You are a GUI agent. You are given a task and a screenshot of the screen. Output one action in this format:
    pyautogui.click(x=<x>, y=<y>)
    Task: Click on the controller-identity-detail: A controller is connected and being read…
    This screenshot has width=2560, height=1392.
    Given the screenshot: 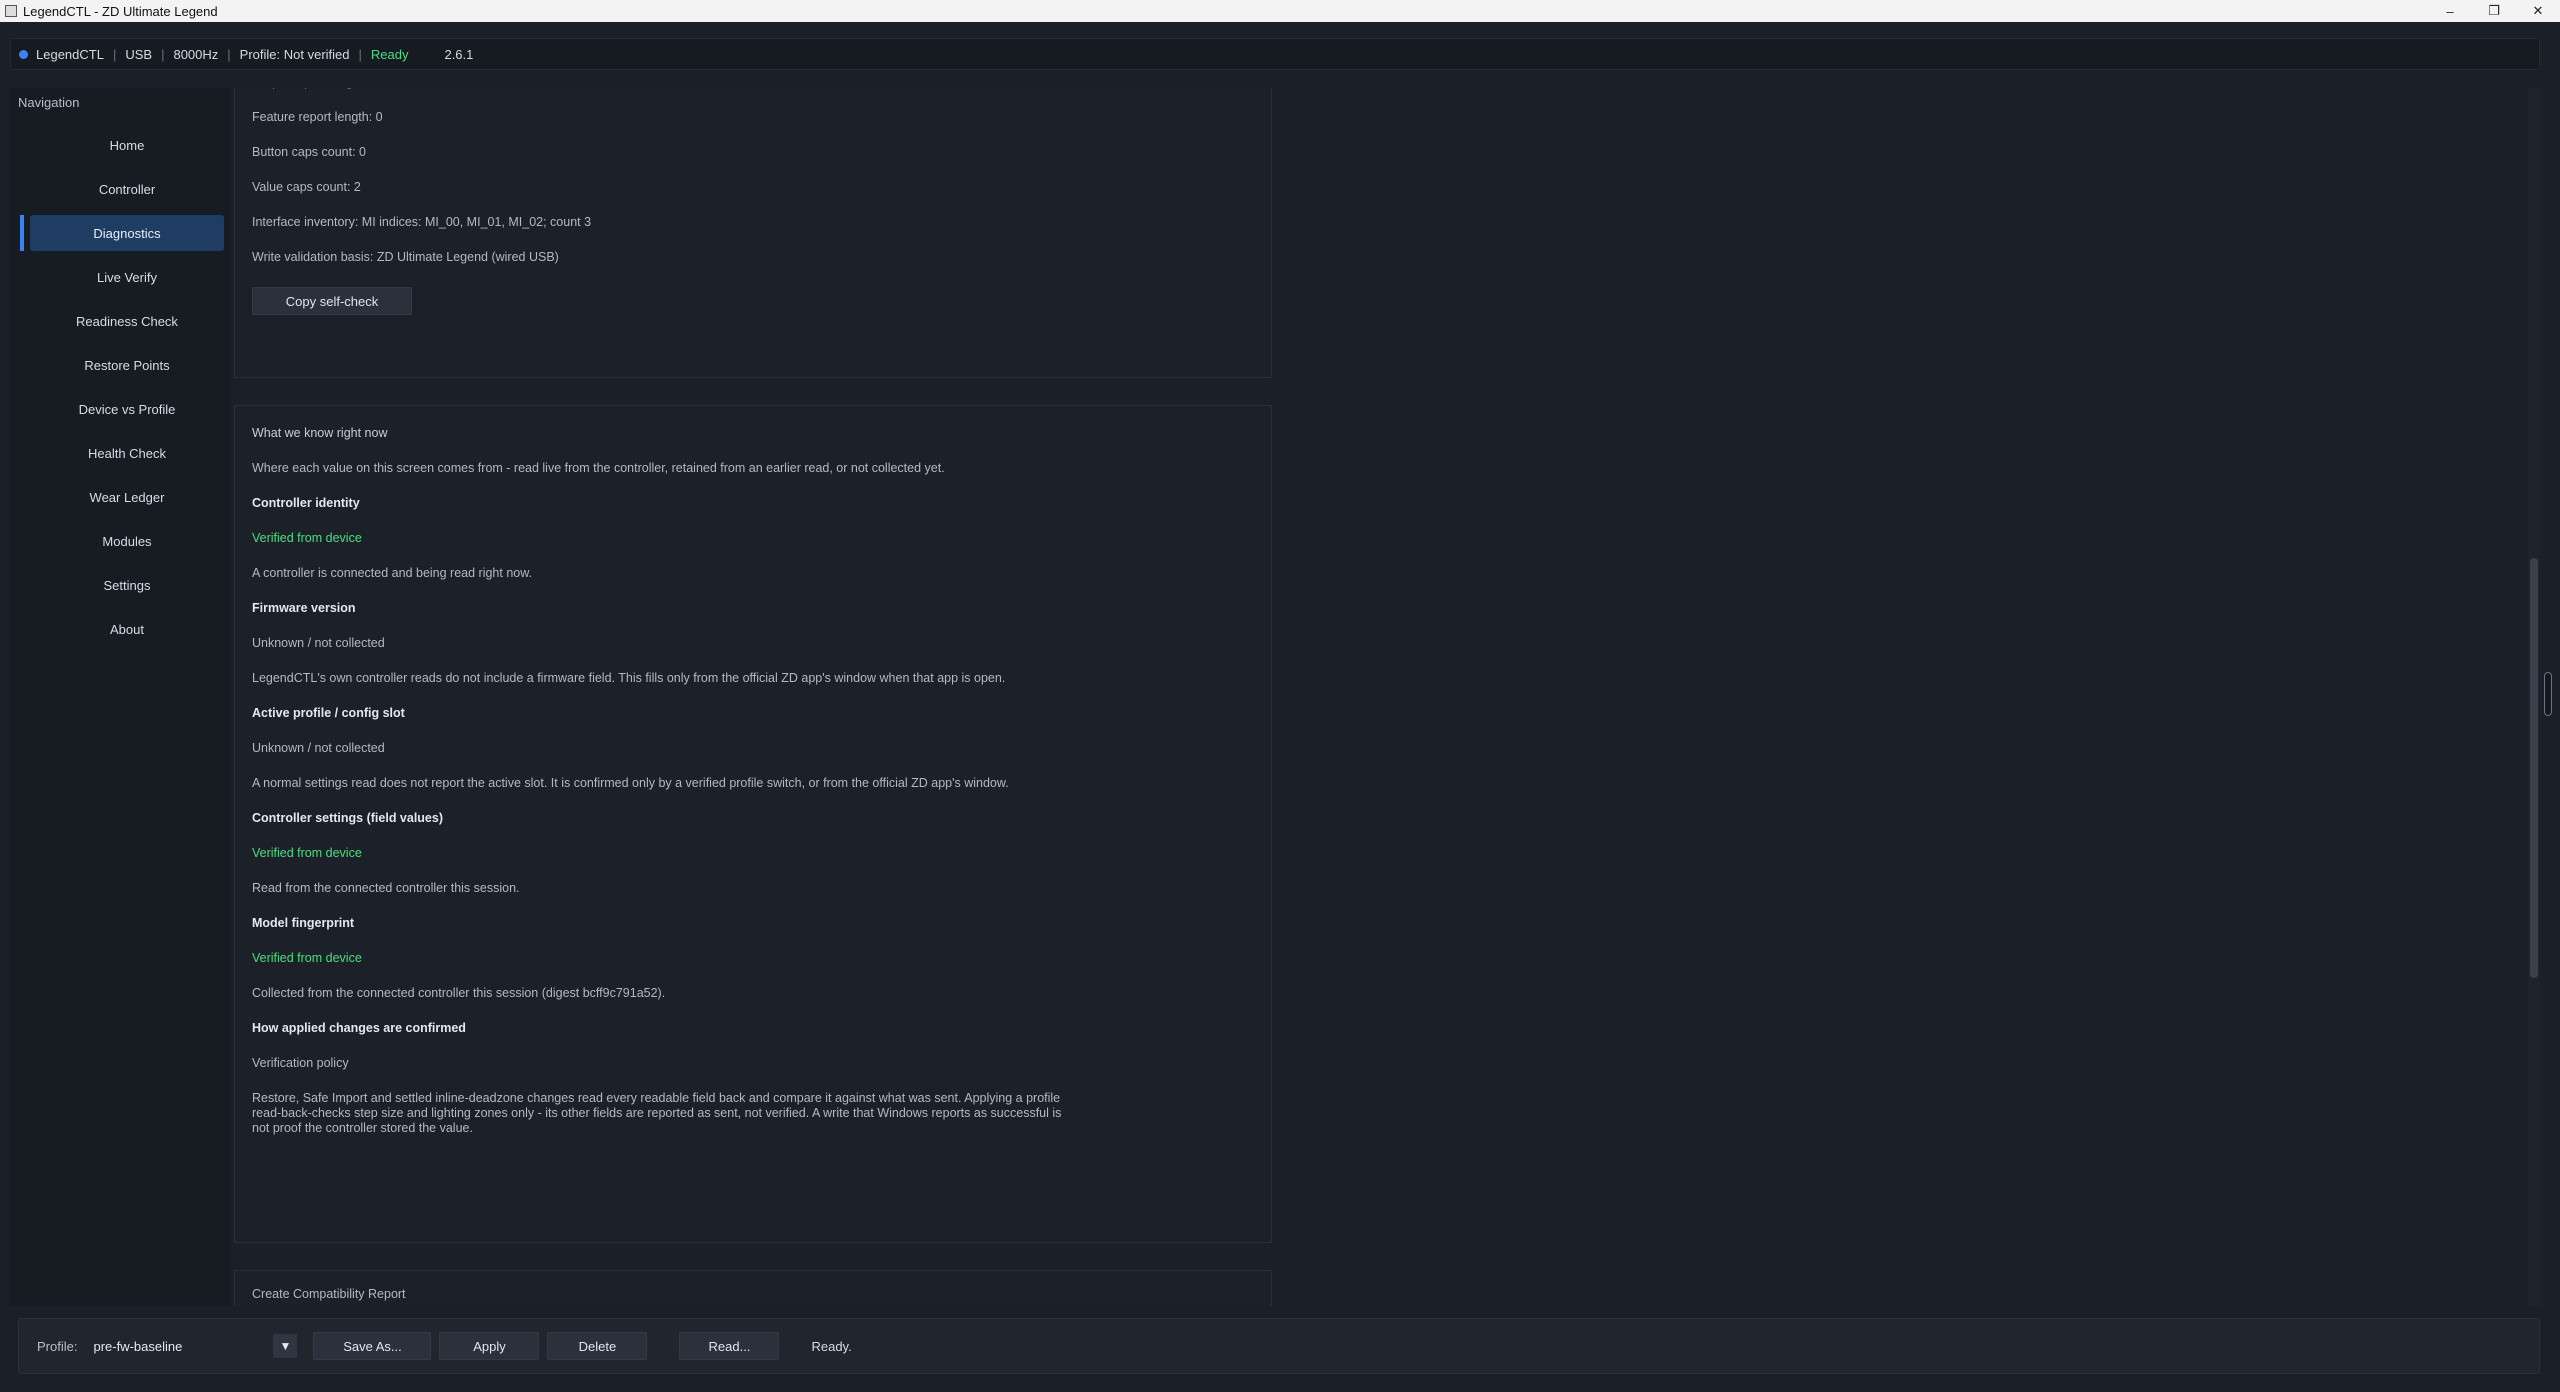 What is the action you would take?
    pyautogui.click(x=392, y=573)
    